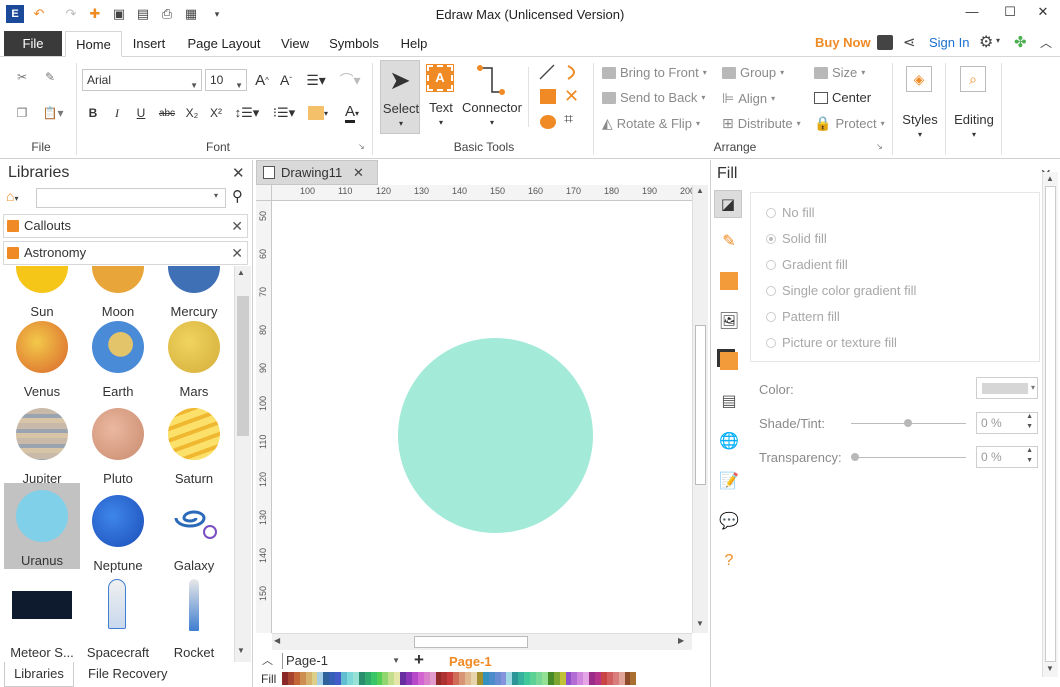  What do you see at coordinates (729, 441) in the screenshot?
I see `hyperlink-globe-icon: 🌐` at bounding box center [729, 441].